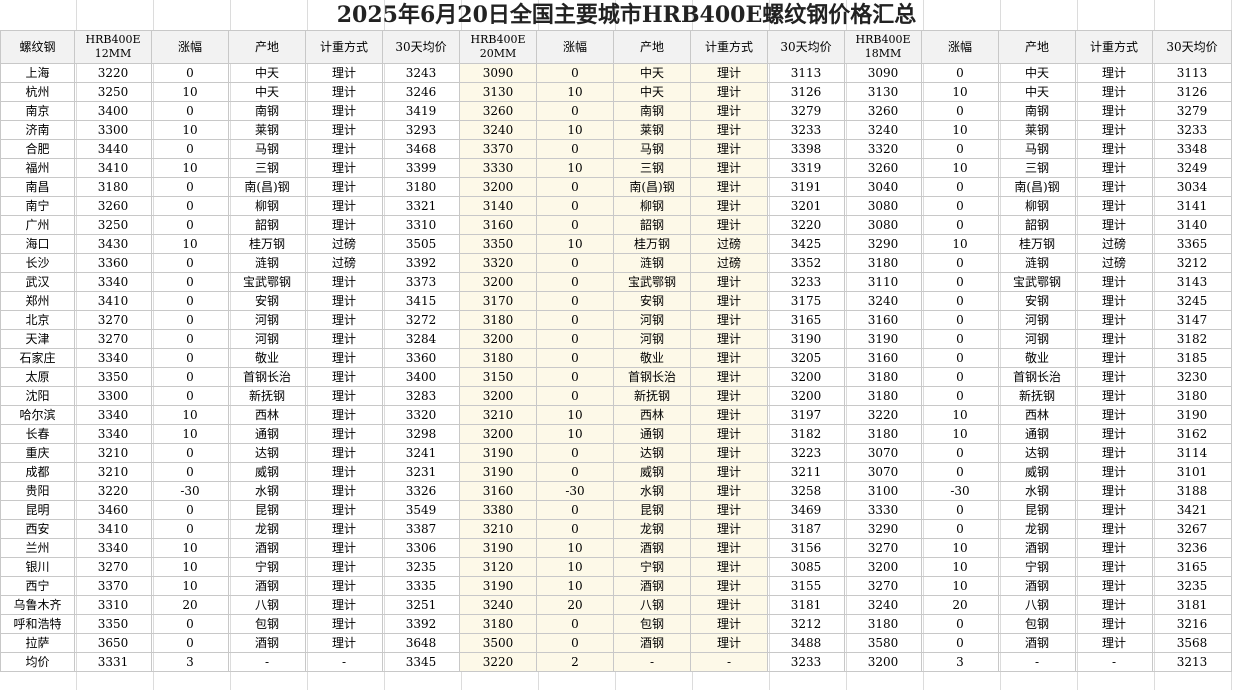 The width and height of the screenshot is (1253, 690). Describe the element at coordinates (652, 187) in the screenshot. I see `table-cell: 南(昌)钢` at that location.